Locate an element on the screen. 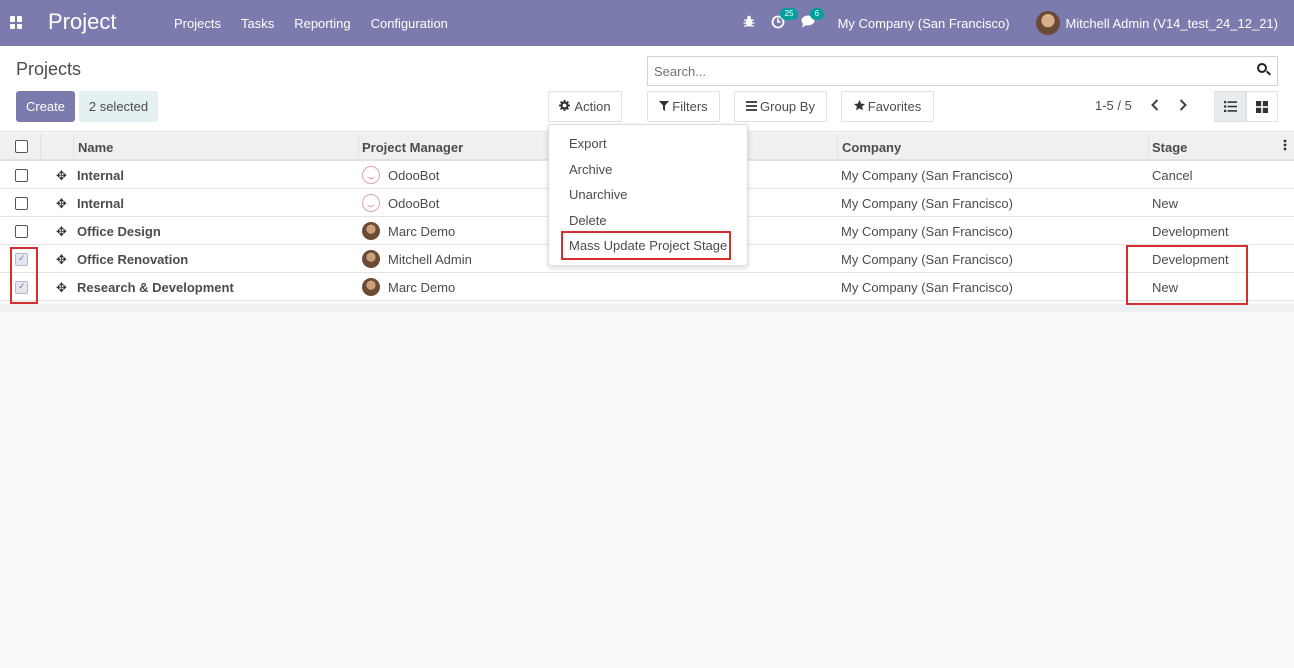 The height and width of the screenshot is (668, 1294). messages-icon: 6 is located at coordinates (813, 19).